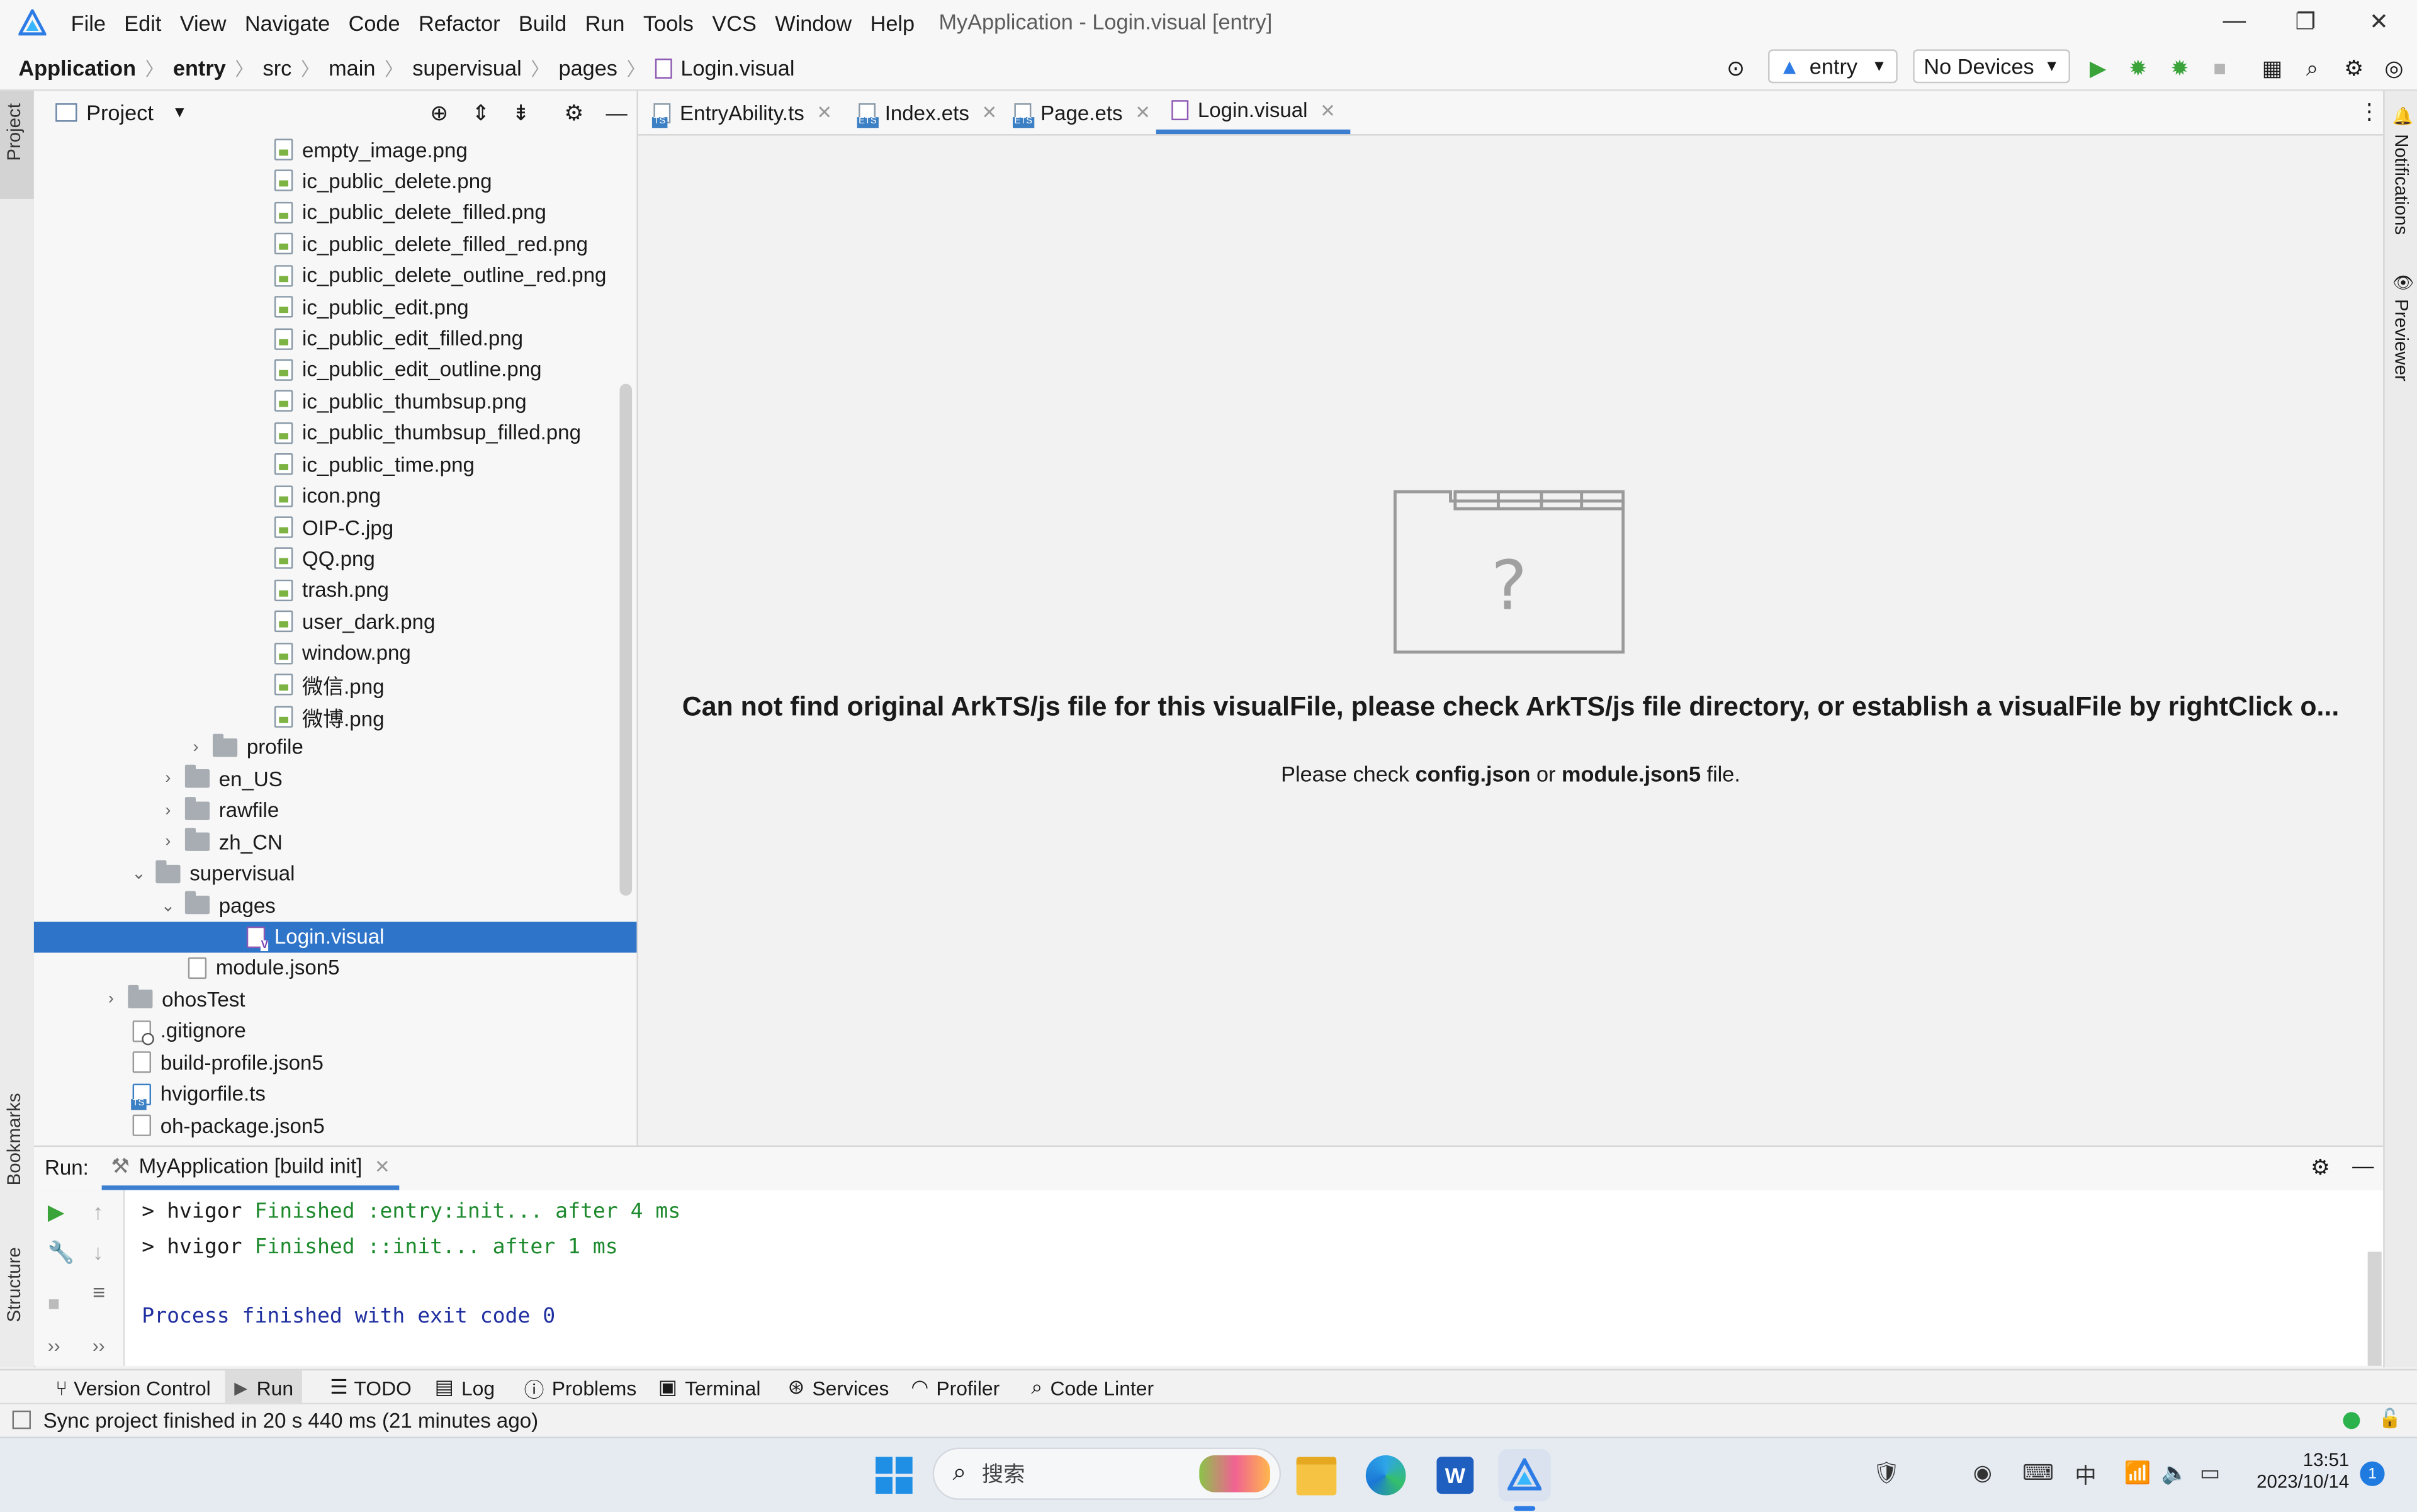 The width and height of the screenshot is (2417, 1512). What do you see at coordinates (335, 306) in the screenshot?
I see `tree-item: ic_public_edit.png` at bounding box center [335, 306].